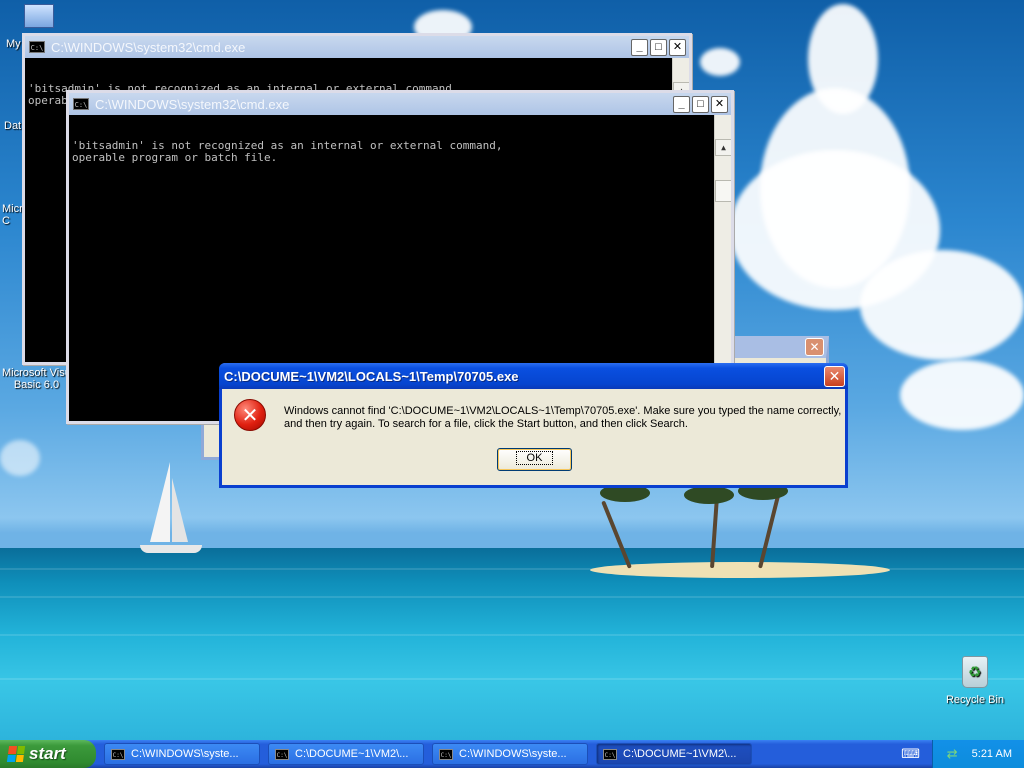  Describe the element at coordinates (723, 147) in the screenshot. I see `scroll-up-arrow-icon: ▲` at that location.